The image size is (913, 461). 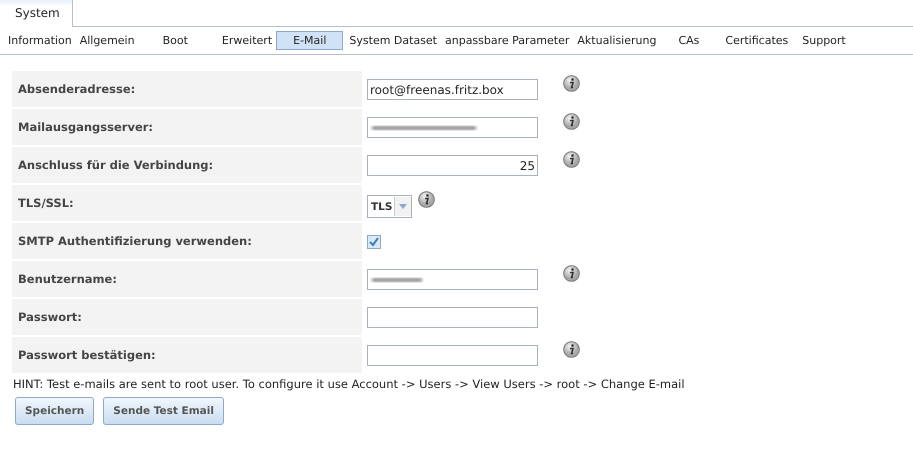 What do you see at coordinates (187, 317) in the screenshot?
I see `field-label: Passwort:` at bounding box center [187, 317].